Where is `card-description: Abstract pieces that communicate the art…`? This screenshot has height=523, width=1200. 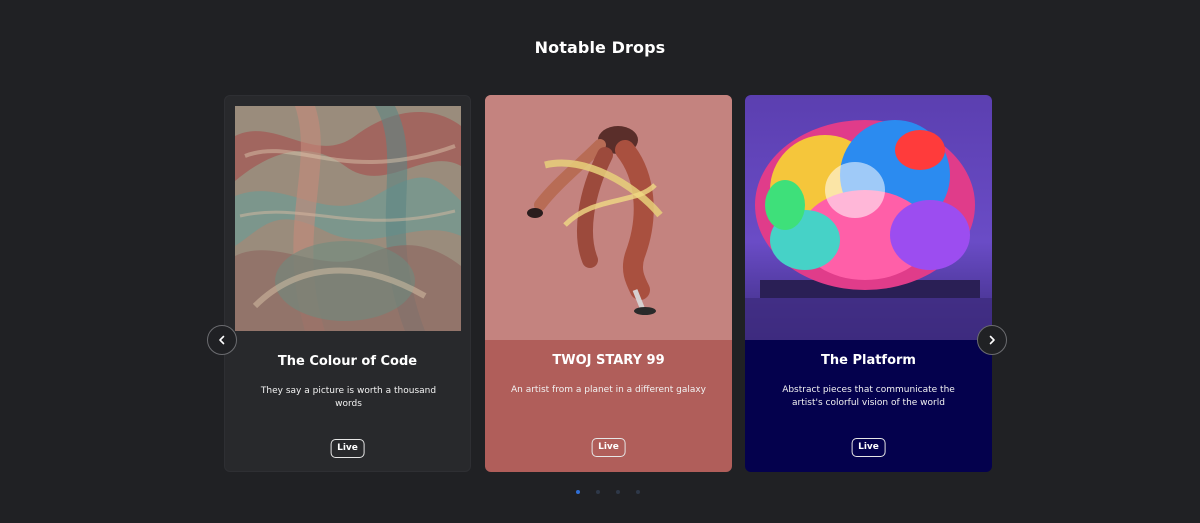
card-description: Abstract pieces that communicate the art… is located at coordinates (868, 396).